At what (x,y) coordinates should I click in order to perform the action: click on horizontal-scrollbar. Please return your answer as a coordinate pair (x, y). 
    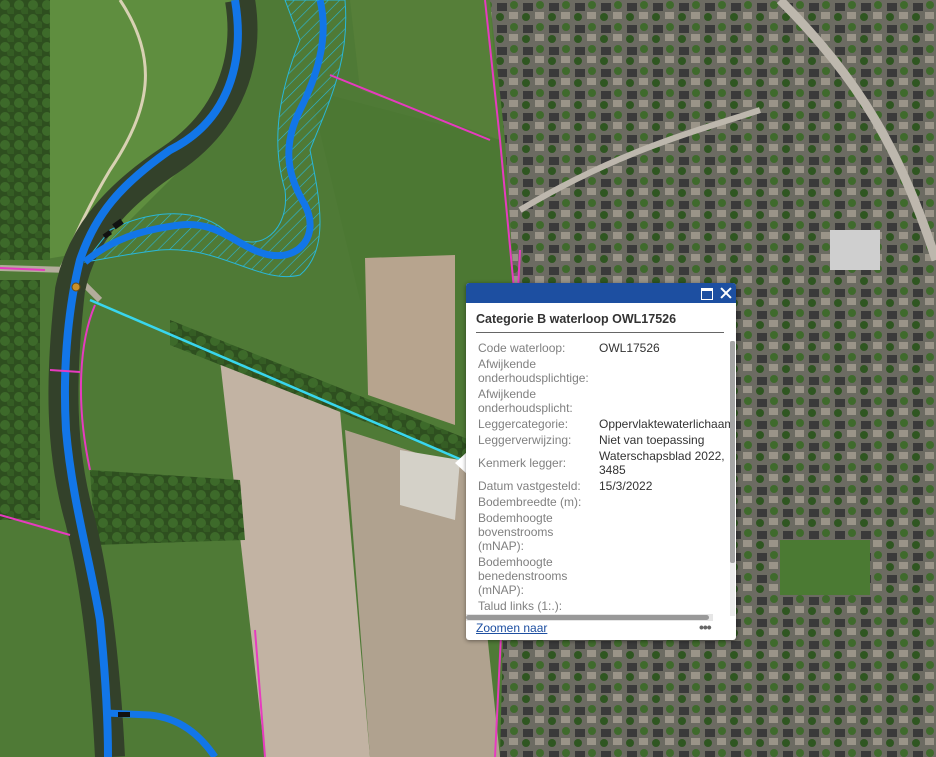
    Looking at the image, I should click on (589, 617).